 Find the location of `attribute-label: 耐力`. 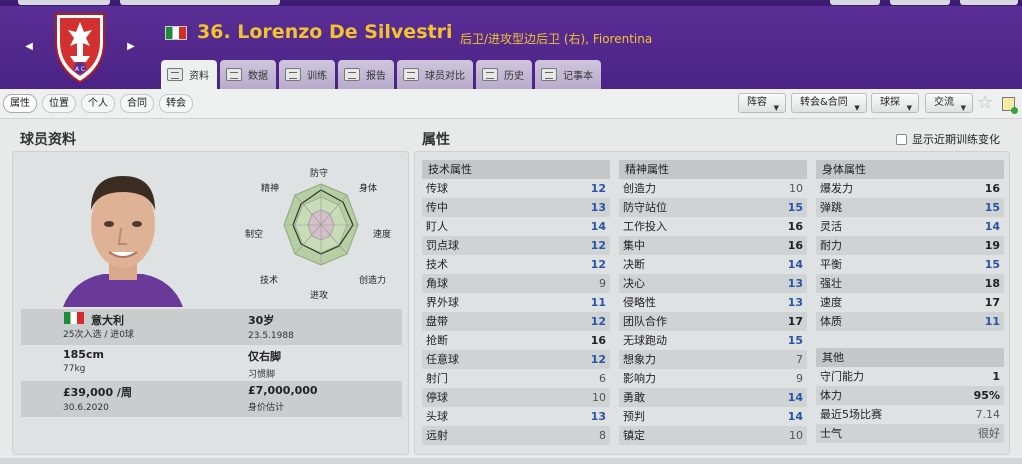

attribute-label: 耐力 is located at coordinates (831, 245).